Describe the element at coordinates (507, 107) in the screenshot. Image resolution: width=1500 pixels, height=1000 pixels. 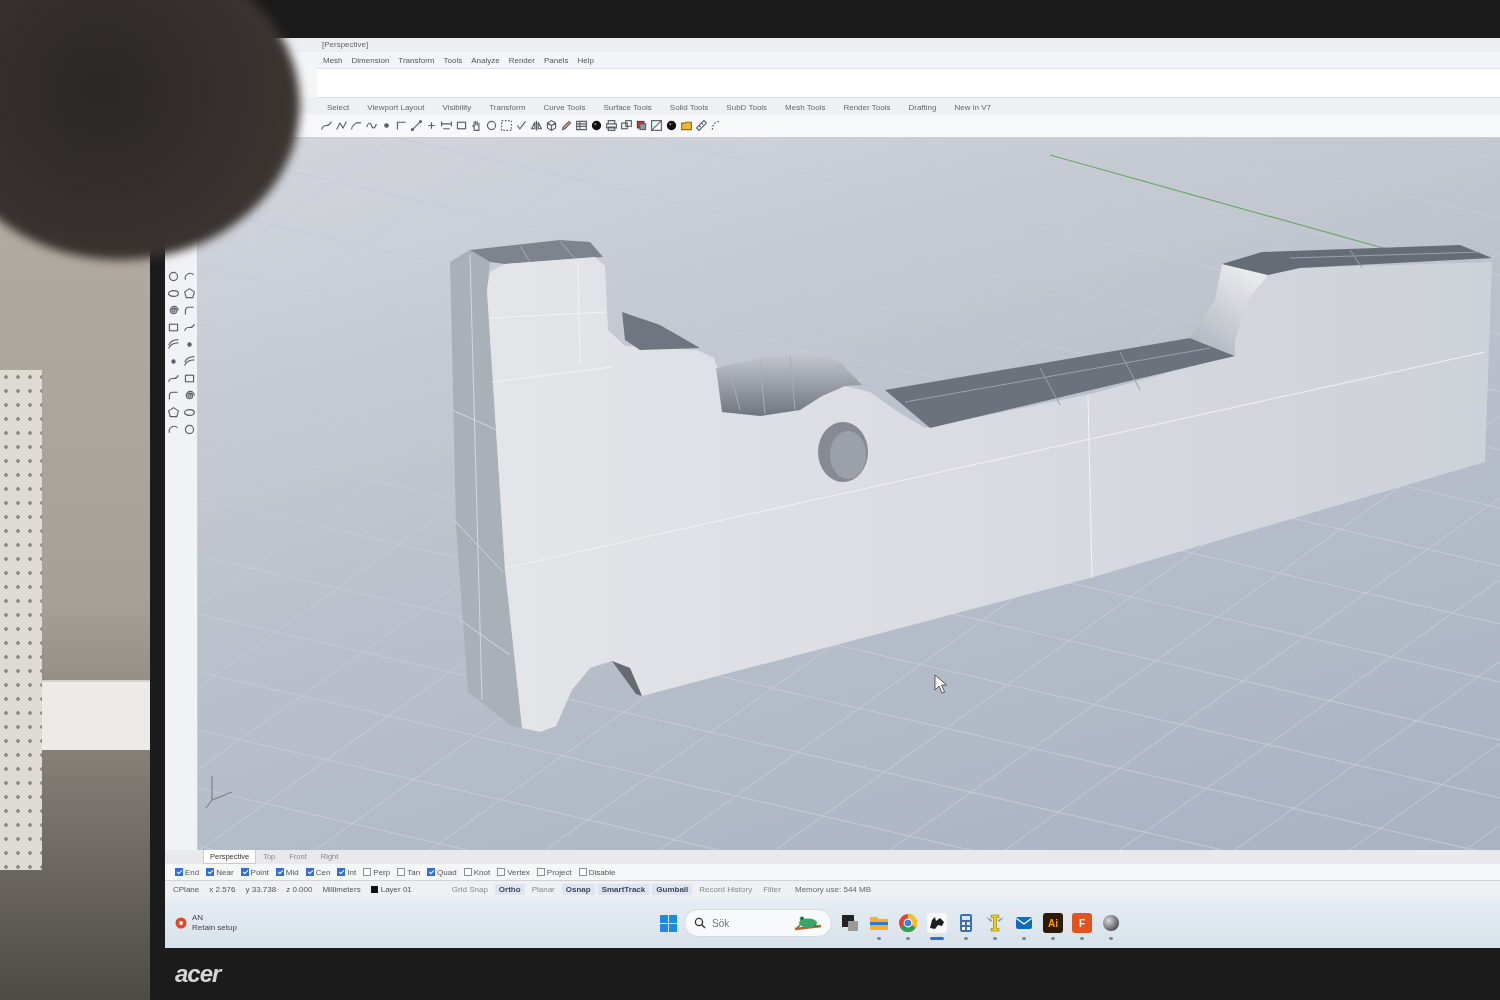
I see `toolbar-tab: Transform` at that location.